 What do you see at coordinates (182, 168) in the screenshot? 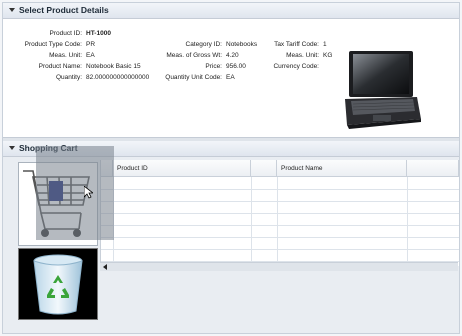
I see `column-header-product-id: Product ID` at bounding box center [182, 168].